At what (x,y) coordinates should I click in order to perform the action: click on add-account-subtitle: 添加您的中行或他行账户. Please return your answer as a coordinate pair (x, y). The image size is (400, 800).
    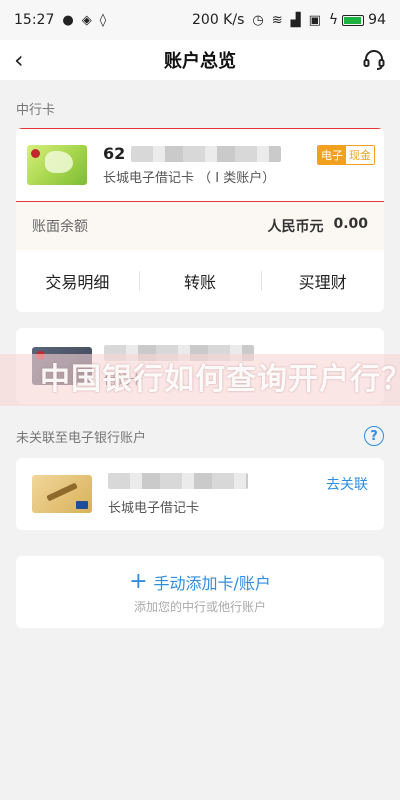
    Looking at the image, I should click on (199, 606).